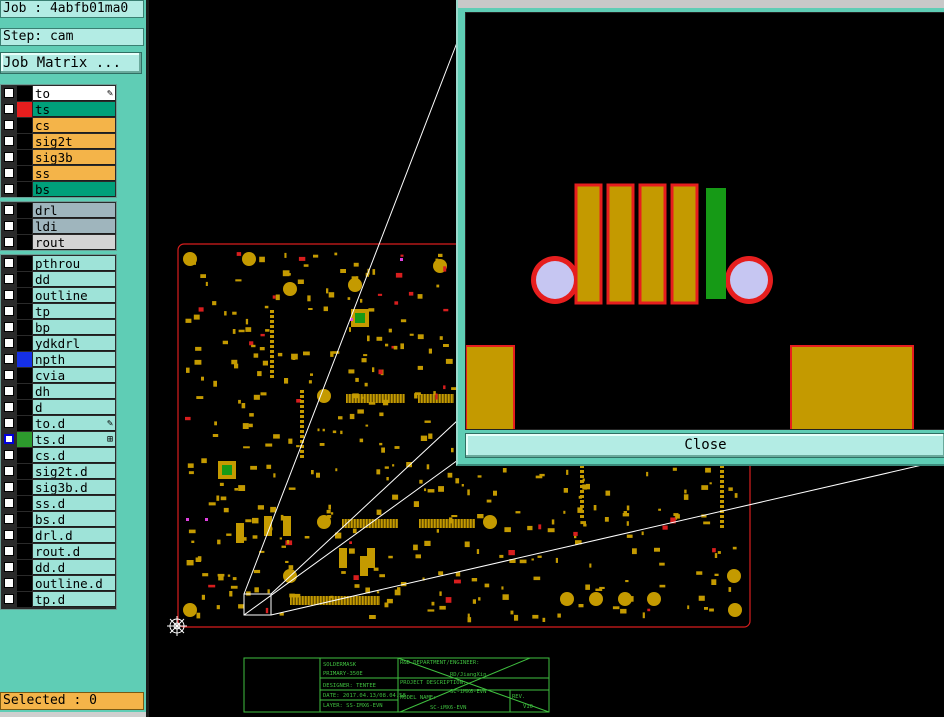 This screenshot has height=717, width=944. I want to click on layer-name: tp, so click(74, 311).